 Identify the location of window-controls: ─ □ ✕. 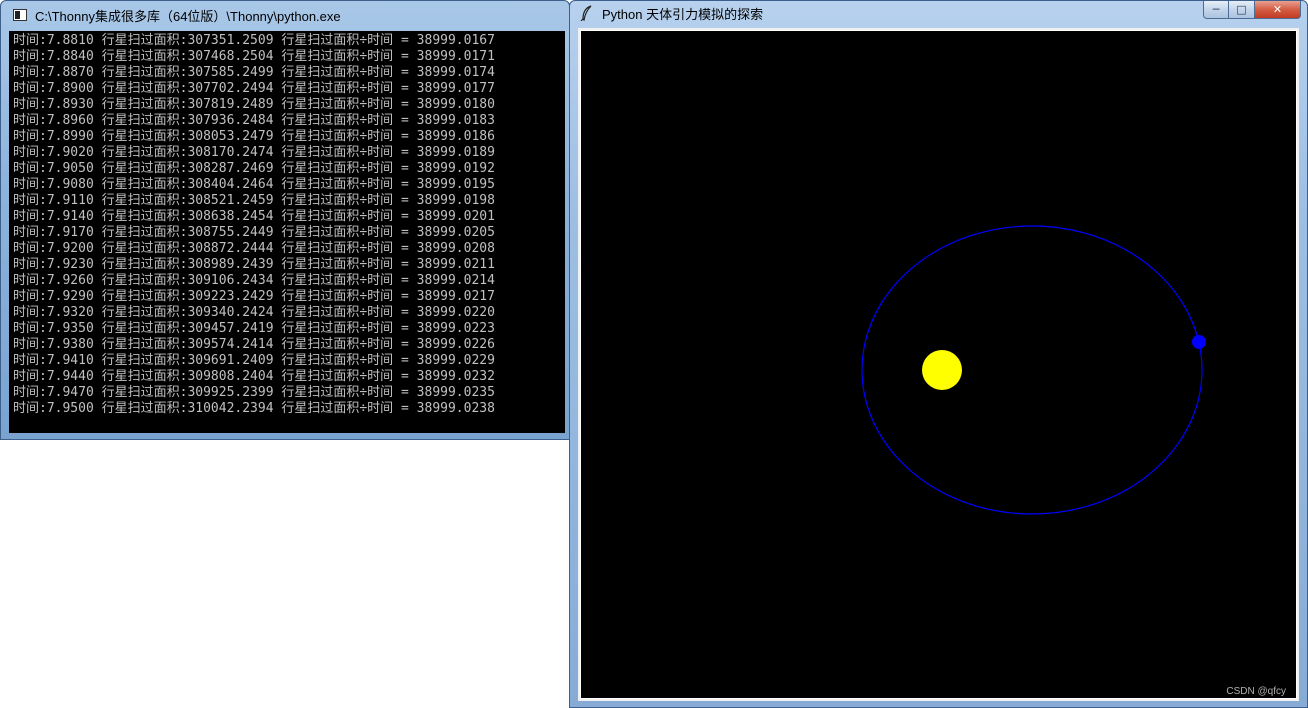
(1252, 10).